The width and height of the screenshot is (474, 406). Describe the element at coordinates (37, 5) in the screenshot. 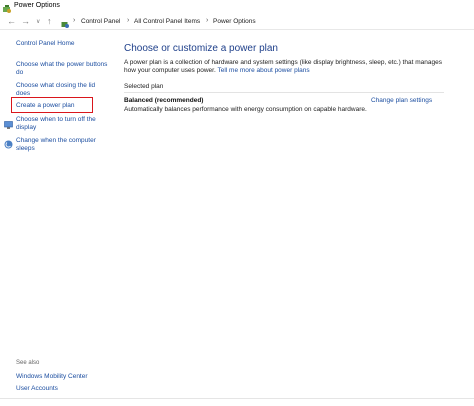

I see `window-title: Power Options` at that location.